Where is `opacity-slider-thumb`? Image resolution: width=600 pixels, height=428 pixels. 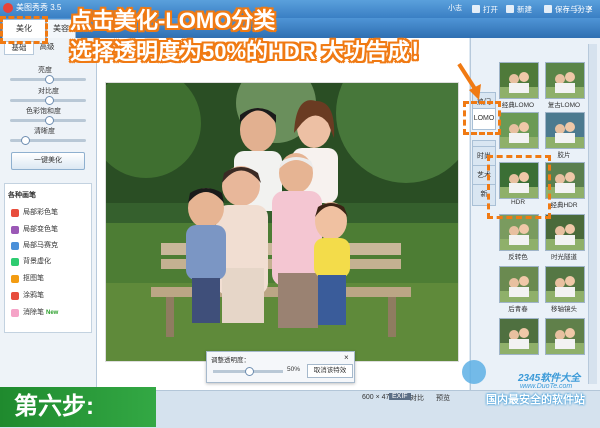 opacity-slider-thumb is located at coordinates (249, 371).